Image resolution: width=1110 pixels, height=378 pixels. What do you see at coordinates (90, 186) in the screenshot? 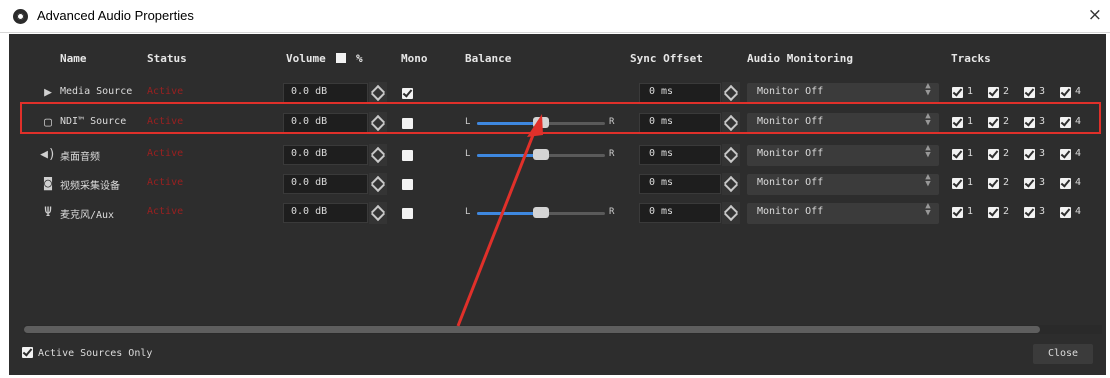
I see `source-name: 视频采集设备` at bounding box center [90, 186].